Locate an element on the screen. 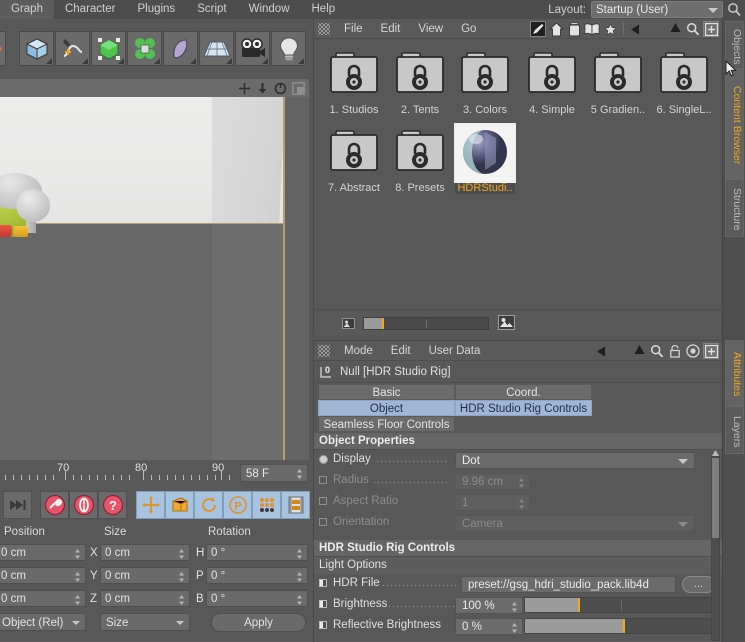 Image resolution: width=745 pixels, height=642 pixels. cb-menu-edit: Edit is located at coordinates (391, 29).